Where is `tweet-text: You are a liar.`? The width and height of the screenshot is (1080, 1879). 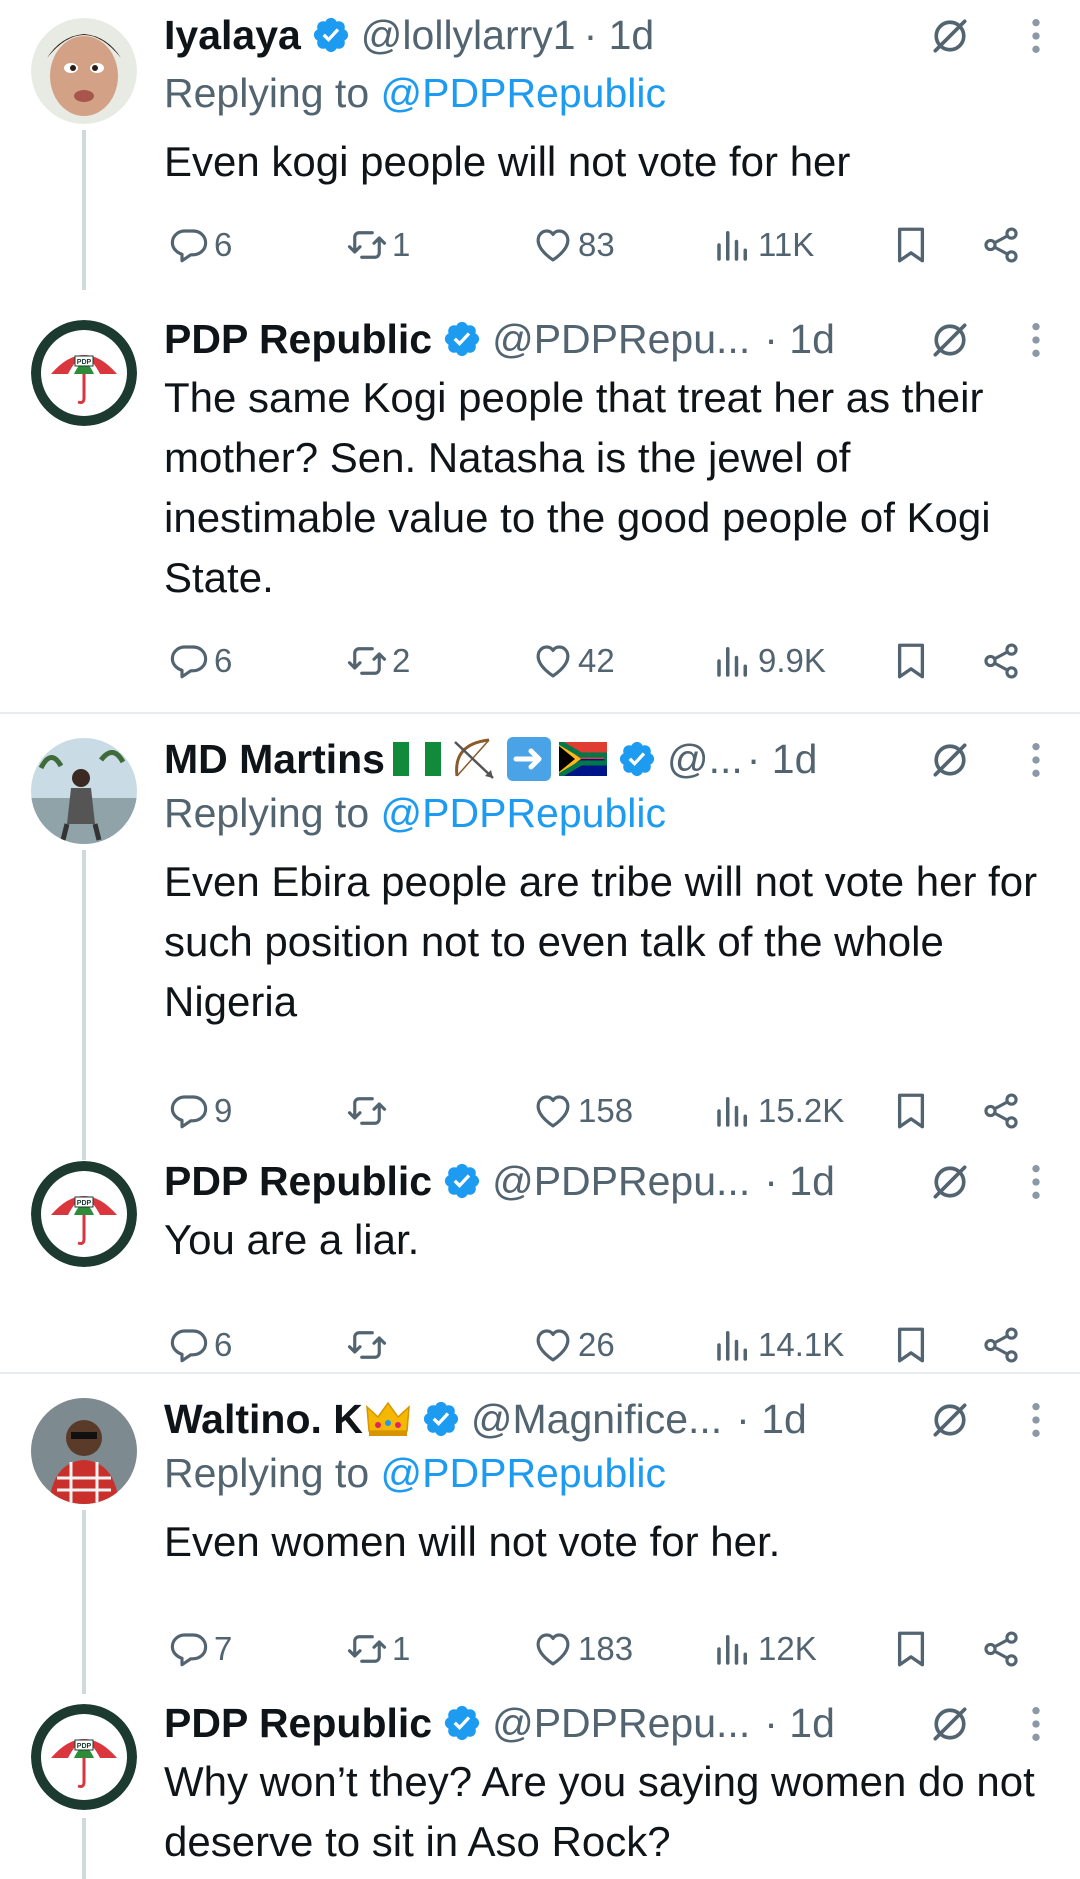
tweet-text: You are a liar. is located at coordinates (292, 1239).